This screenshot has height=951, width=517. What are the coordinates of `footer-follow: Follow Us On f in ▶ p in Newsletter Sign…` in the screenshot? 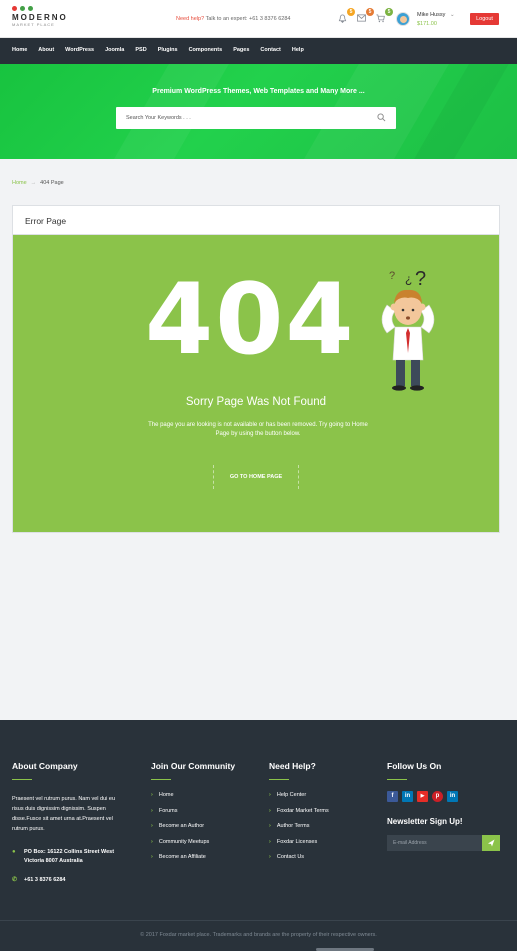 It's located at (443, 806).